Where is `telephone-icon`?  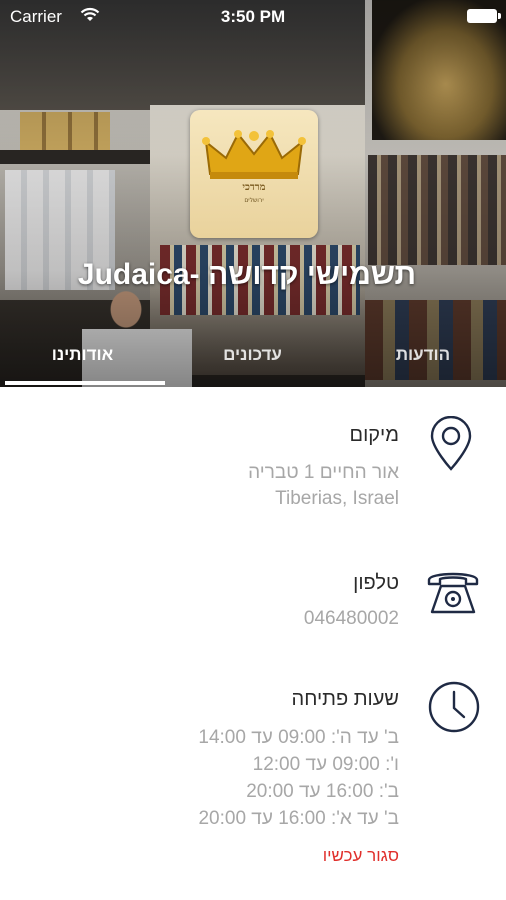
telephone-icon is located at coordinates (453, 593).